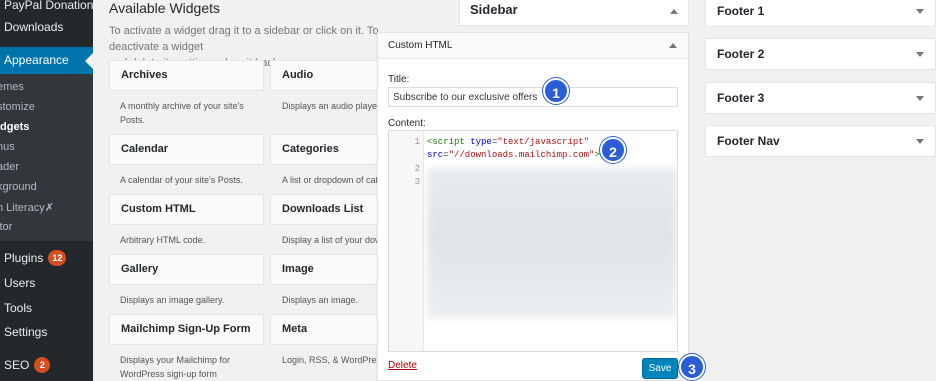 This screenshot has width=936, height=381. Describe the element at coordinates (692, 367) in the screenshot. I see `callout-marker: 3` at that location.